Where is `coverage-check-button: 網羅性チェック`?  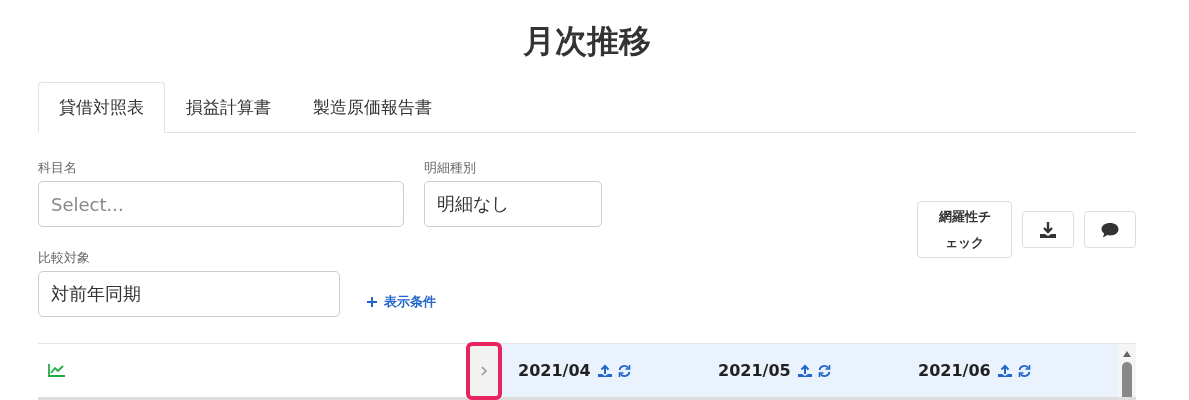
coverage-check-button: 網羅性チェック is located at coordinates (964, 229).